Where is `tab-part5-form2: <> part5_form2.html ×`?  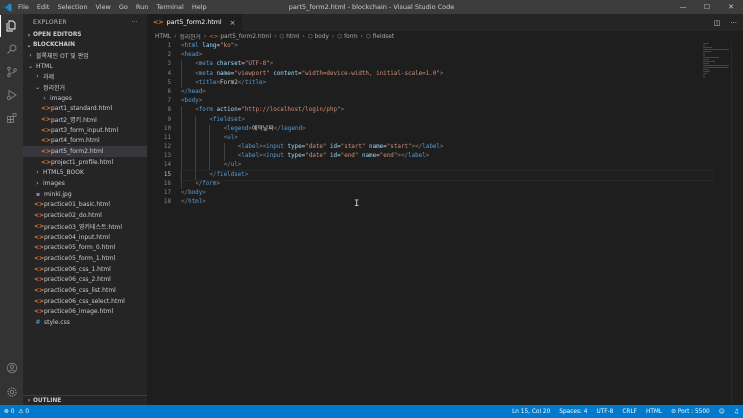 tab-part5-form2: <> part5_form2.html × is located at coordinates (194, 22).